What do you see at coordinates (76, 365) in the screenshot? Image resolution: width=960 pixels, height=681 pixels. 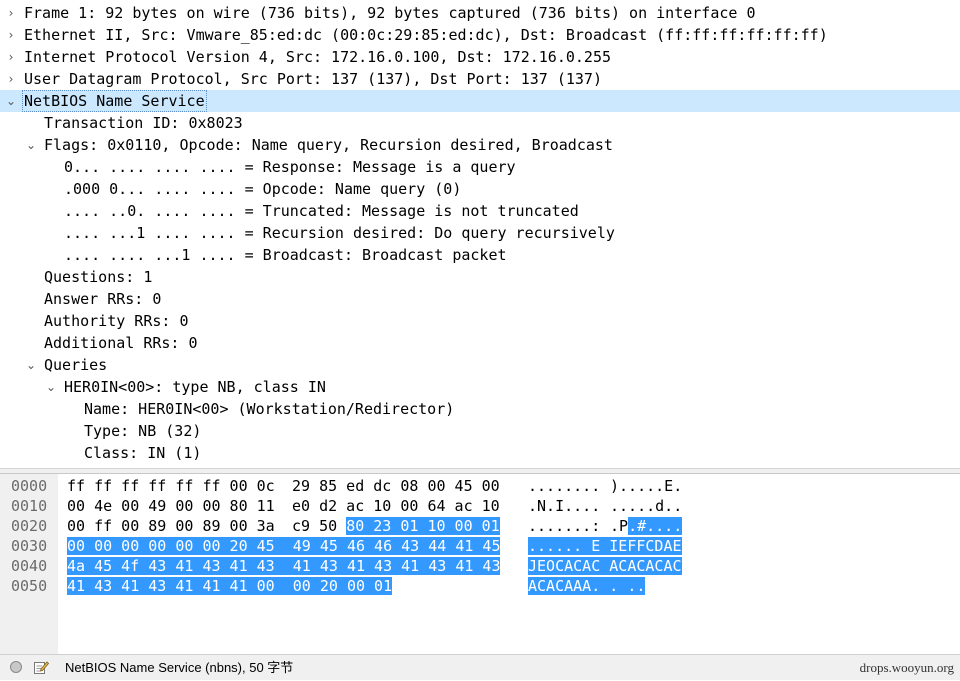 I see `tree-row-label: Queries` at bounding box center [76, 365].